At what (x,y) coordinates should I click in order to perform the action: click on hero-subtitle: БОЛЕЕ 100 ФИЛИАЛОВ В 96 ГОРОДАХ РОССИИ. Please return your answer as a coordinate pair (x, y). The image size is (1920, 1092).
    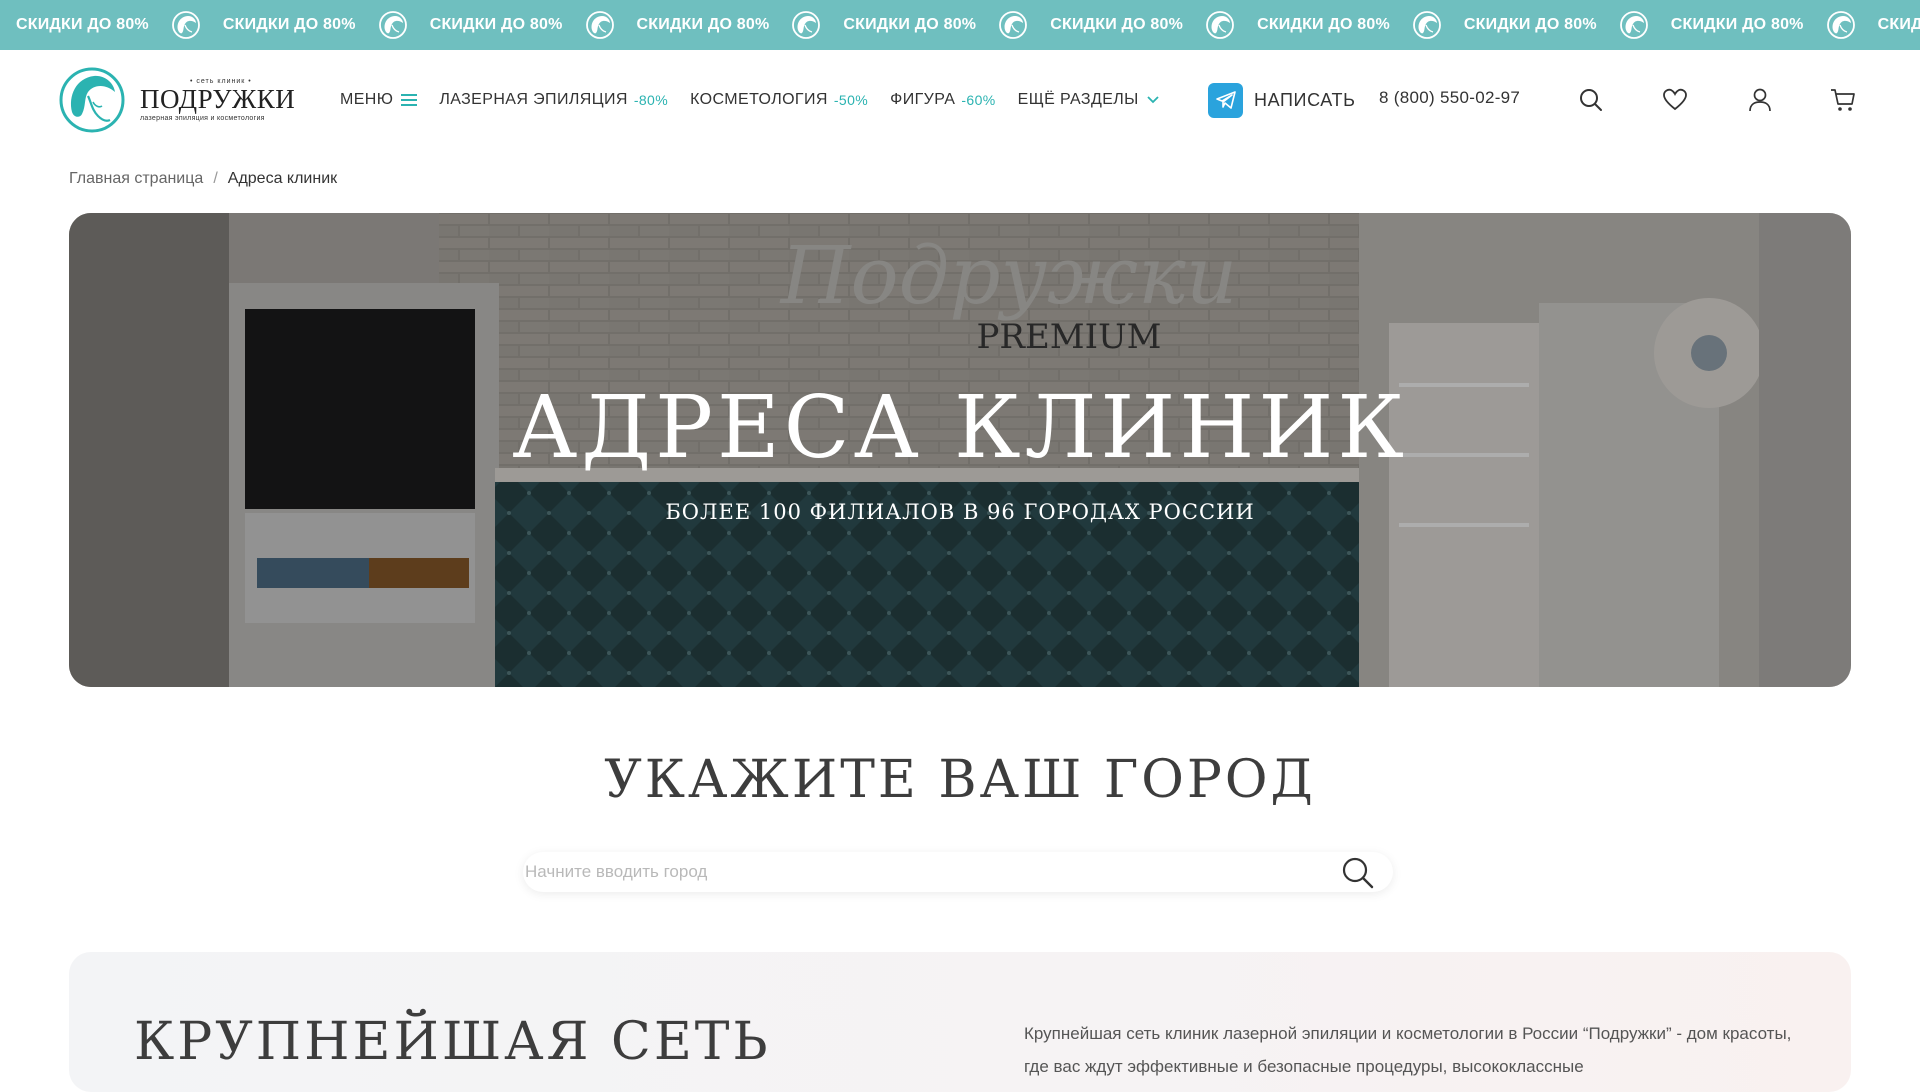
    Looking at the image, I should click on (960, 512).